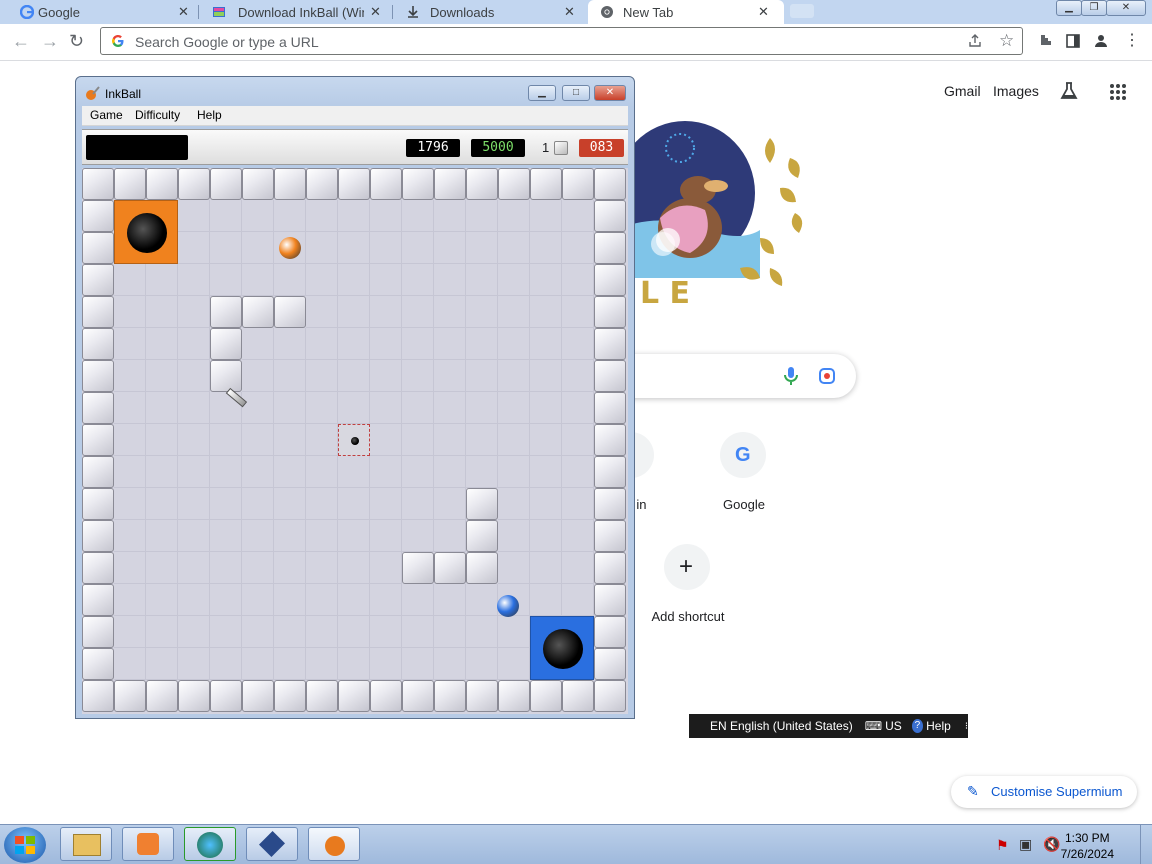 The height and width of the screenshot is (864, 1152). What do you see at coordinates (1069, 8) in the screenshot?
I see `minimize-window-button: ▁` at bounding box center [1069, 8].